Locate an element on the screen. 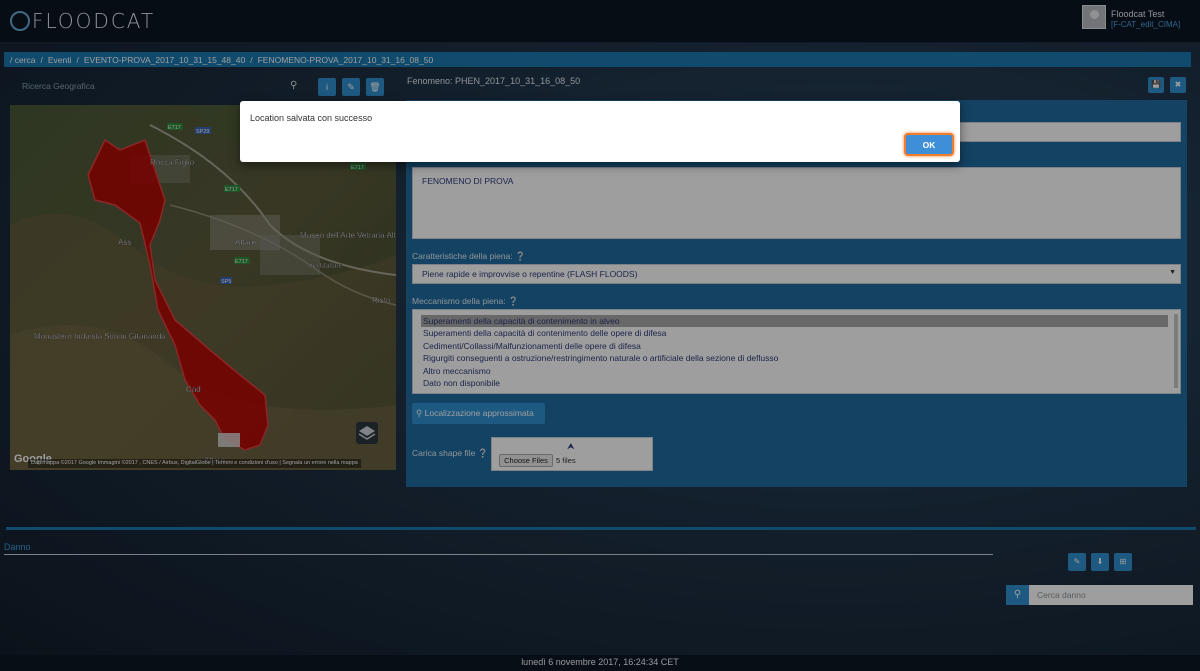 Image resolution: width=1200 pixels, height=671 pixels. ok-button: OK is located at coordinates (929, 144).